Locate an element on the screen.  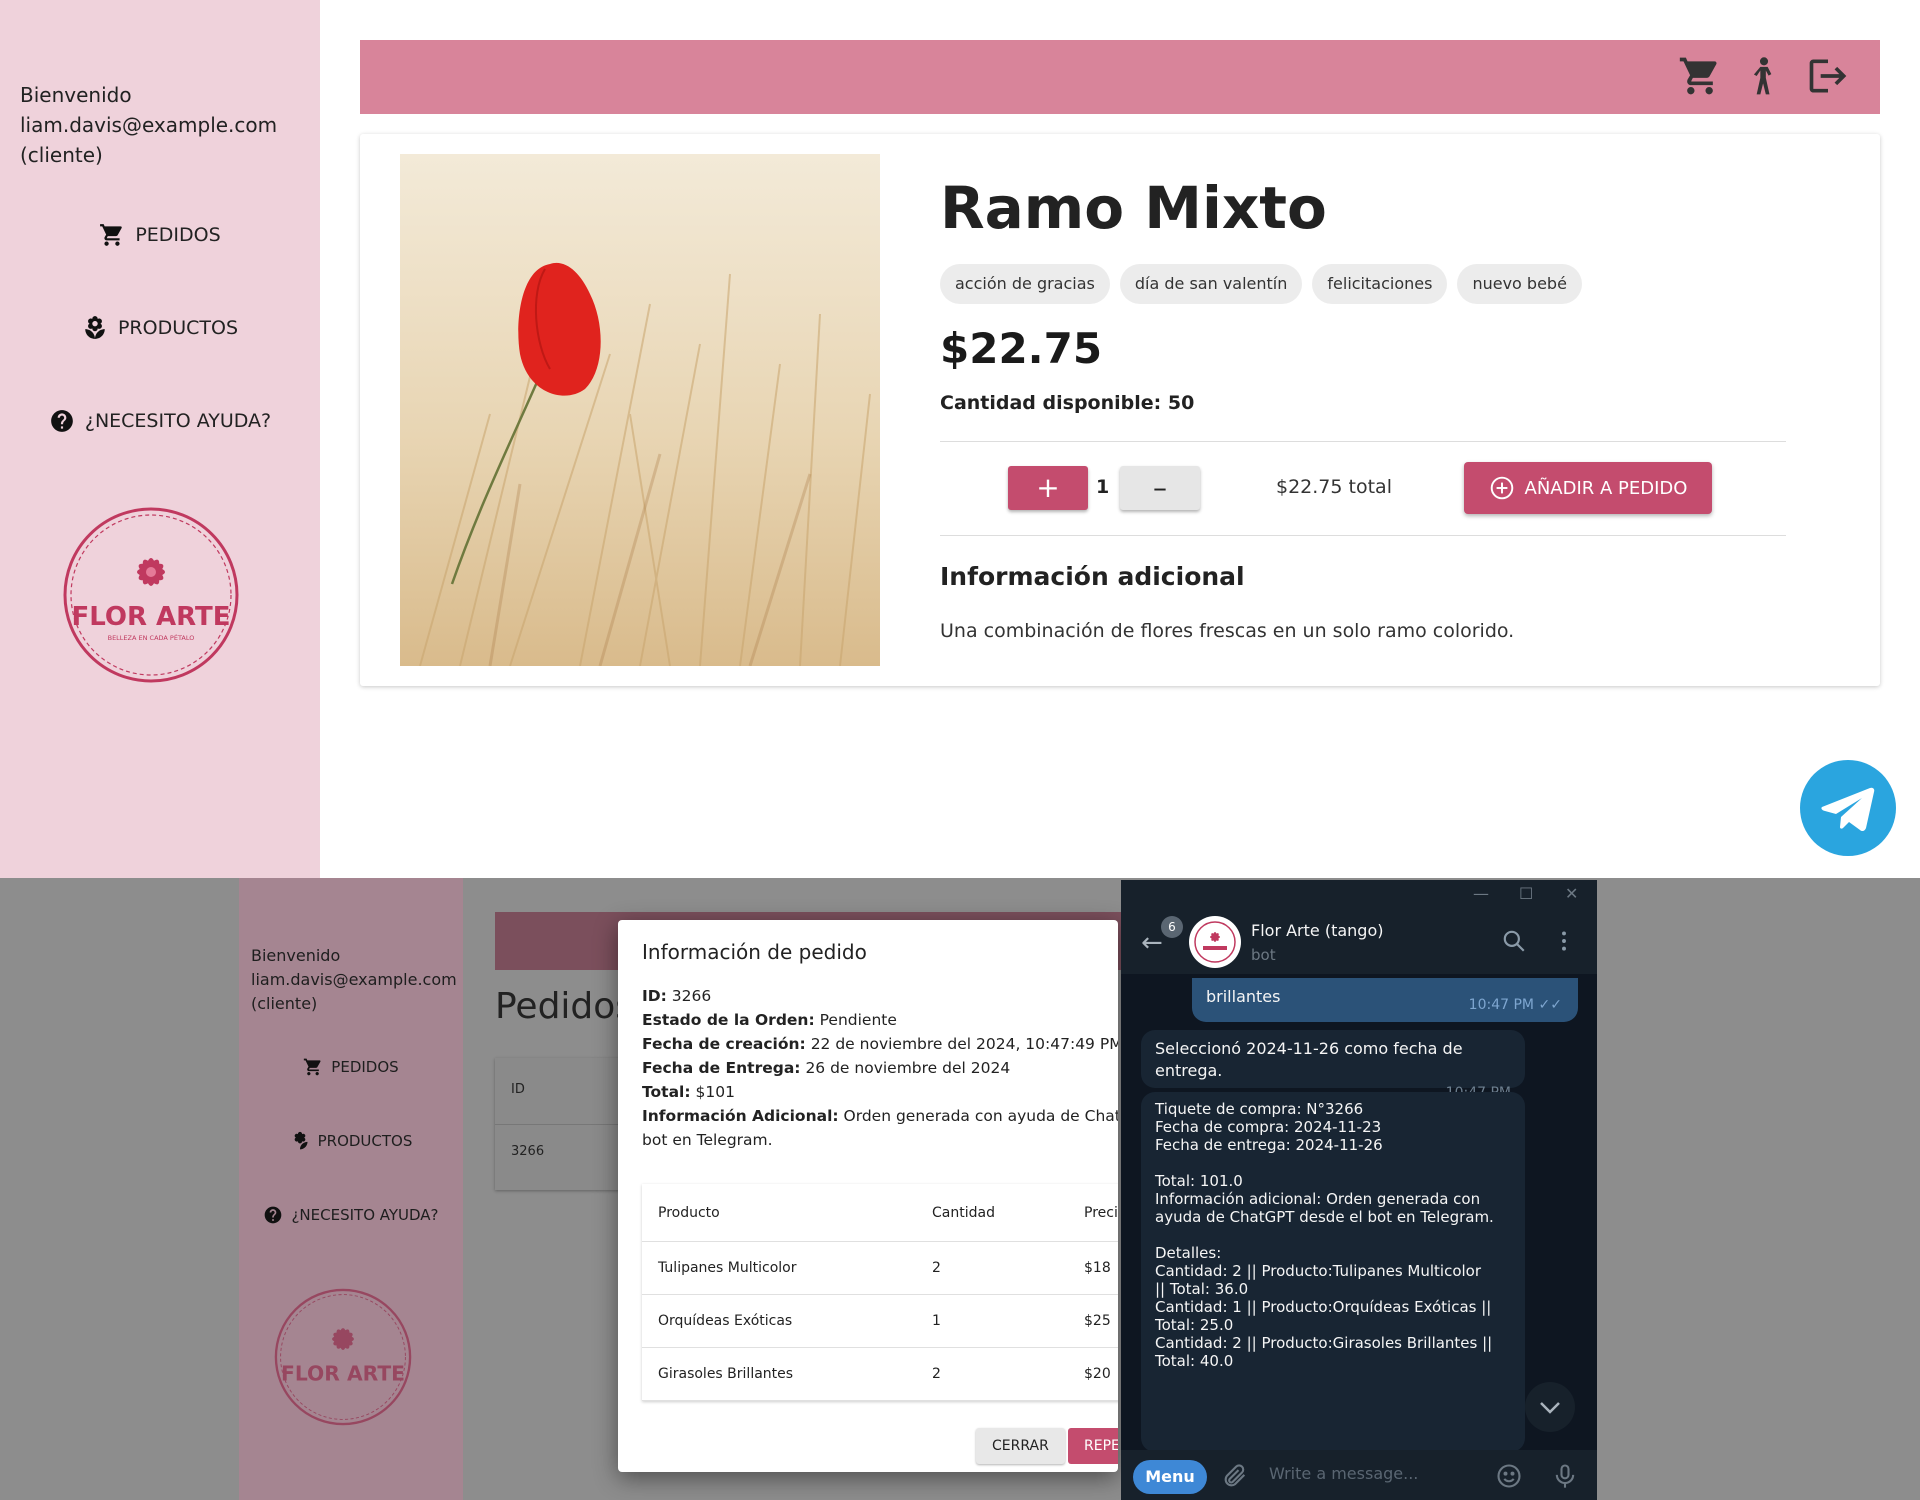
emoji-icon is located at coordinates (1509, 1476).